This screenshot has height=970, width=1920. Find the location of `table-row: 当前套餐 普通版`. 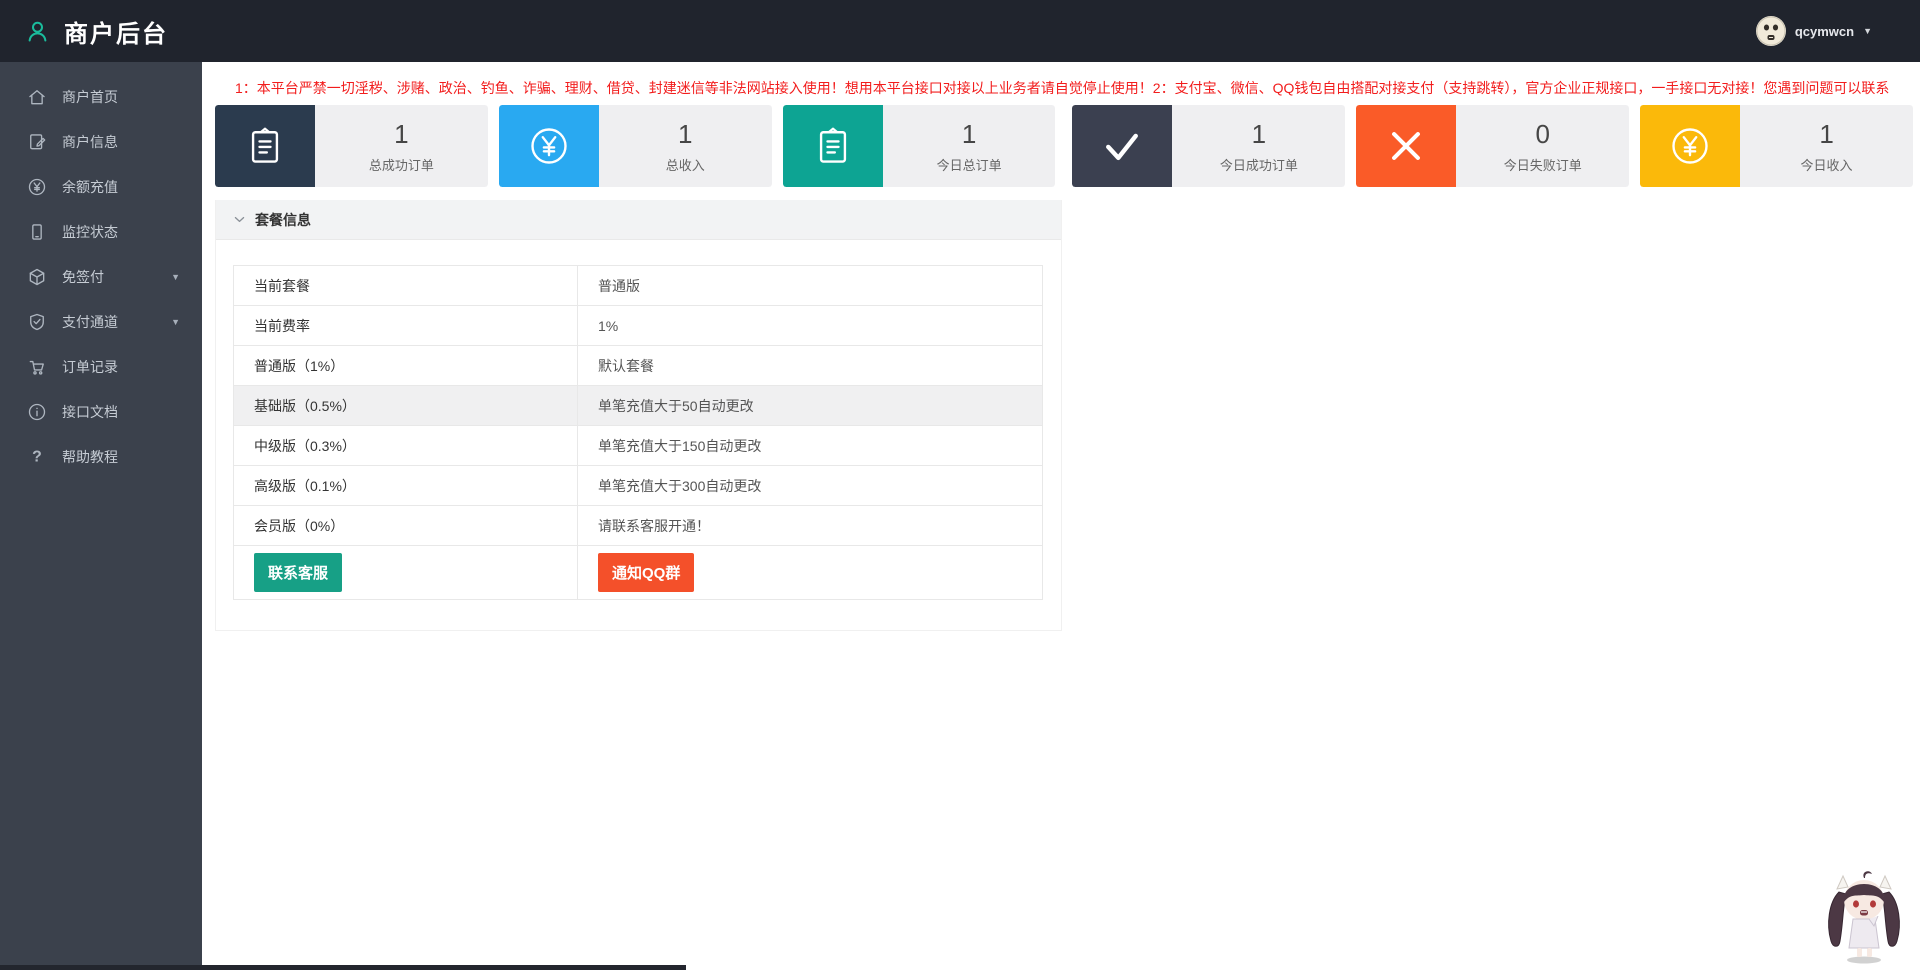

table-row: 当前套餐 普通版 is located at coordinates (638, 285).